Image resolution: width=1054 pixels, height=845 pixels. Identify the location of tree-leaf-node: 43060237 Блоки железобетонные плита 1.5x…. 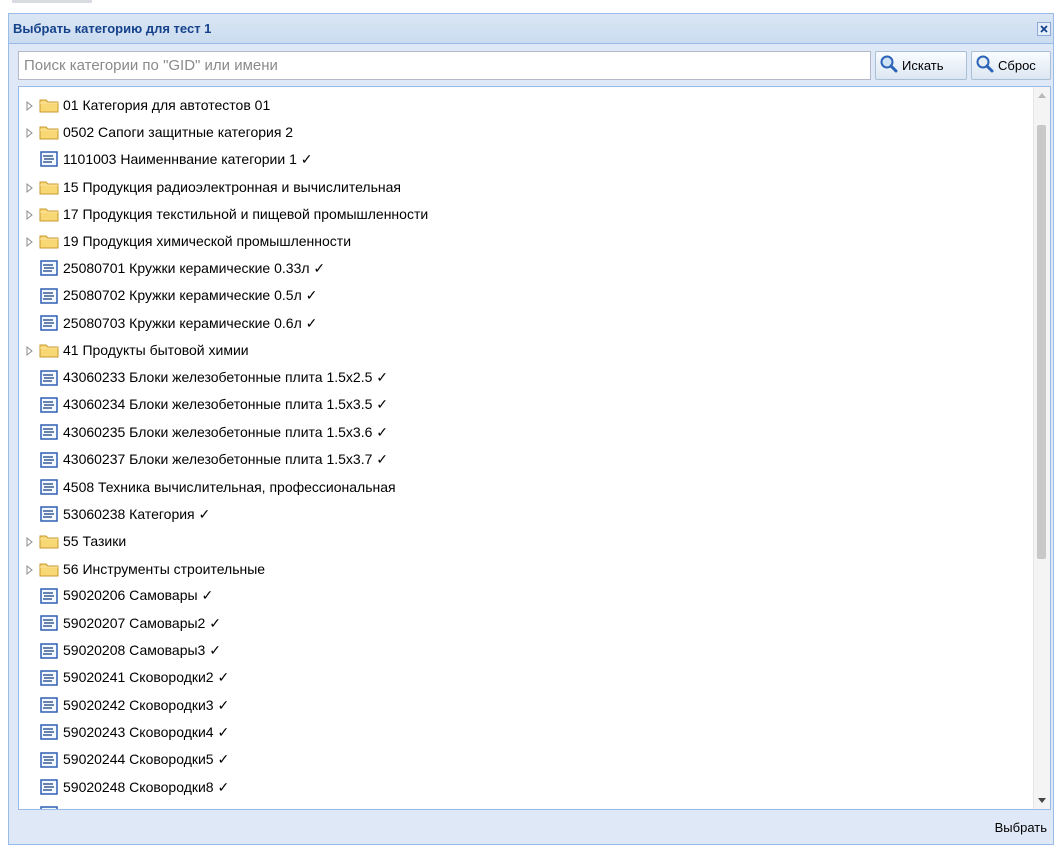
(525, 459).